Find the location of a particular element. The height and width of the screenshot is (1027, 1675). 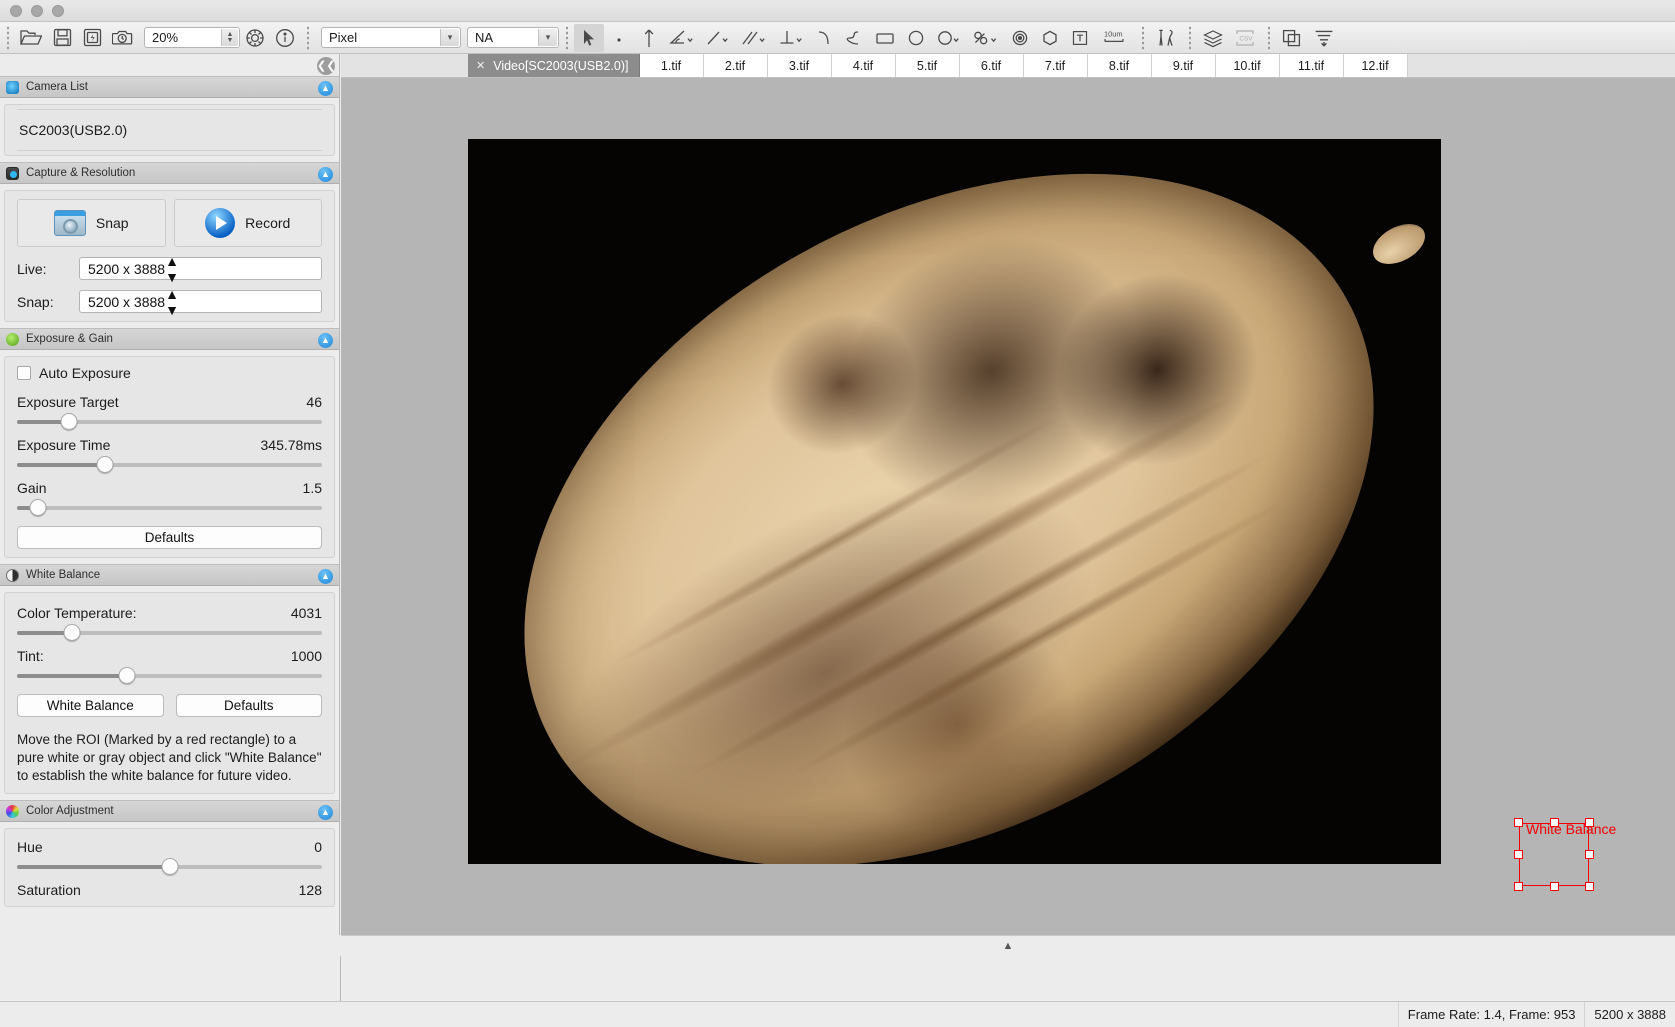

tab-video: ✕ Video[SC2003(USB2.0)] is located at coordinates (554, 65).